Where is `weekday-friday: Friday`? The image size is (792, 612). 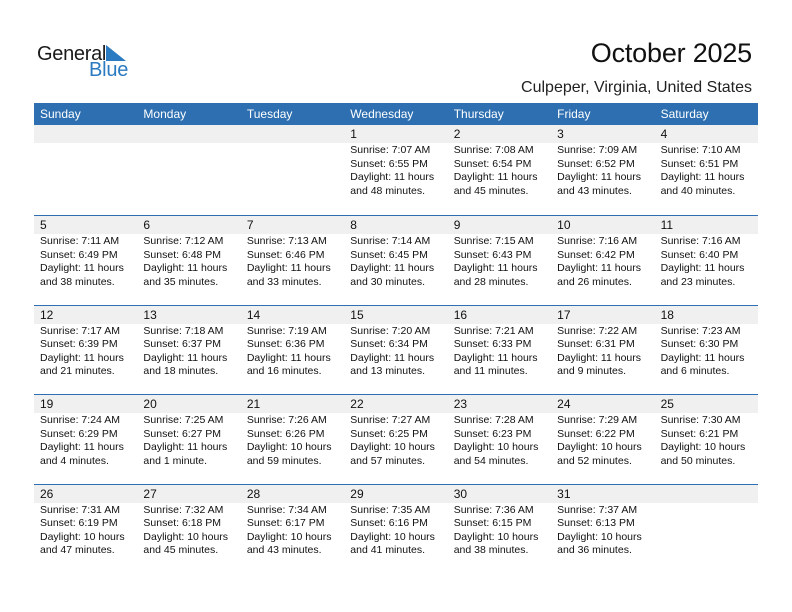 weekday-friday: Friday is located at coordinates (574, 114).